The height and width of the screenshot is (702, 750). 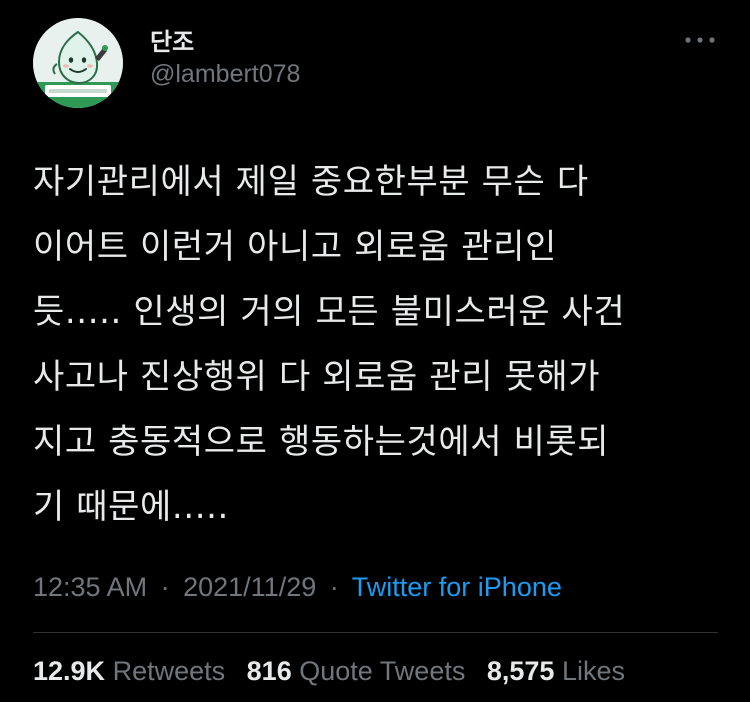 I want to click on tweet-line: 사고나 진상행위 다 외로움 관리 못해가, so click(x=317, y=377).